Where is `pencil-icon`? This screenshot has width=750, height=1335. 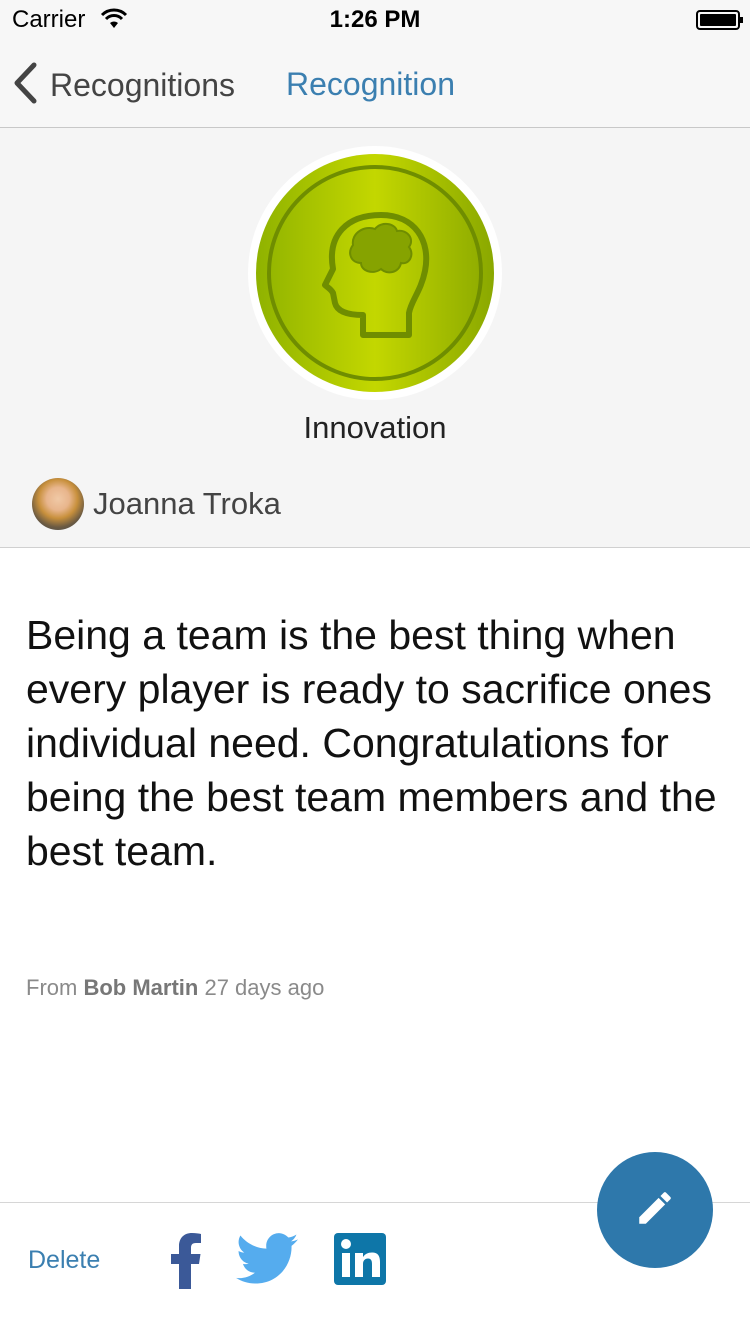 pencil-icon is located at coordinates (655, 1210).